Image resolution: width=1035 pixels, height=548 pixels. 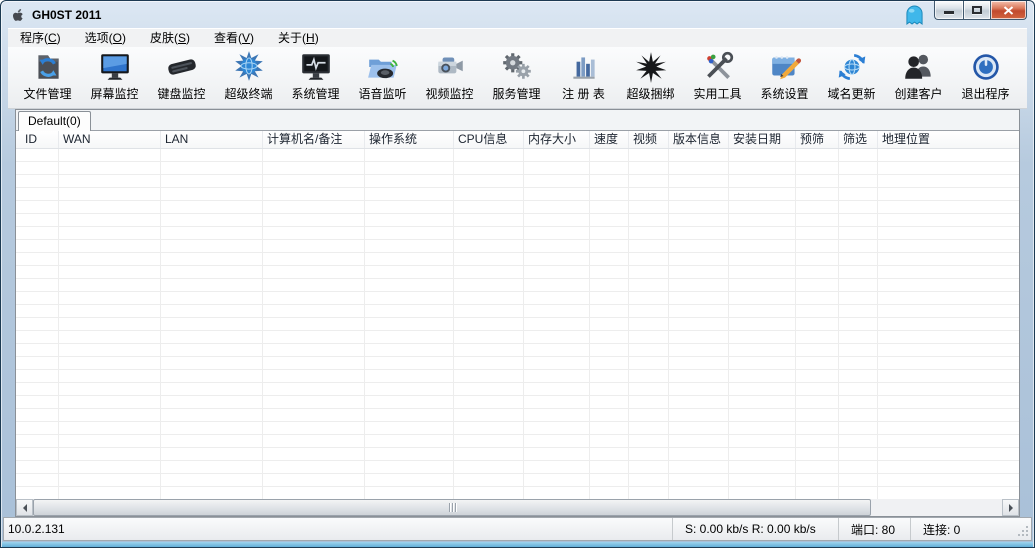 I want to click on toolbar-domain-update: 域名更新, so click(x=851, y=79).